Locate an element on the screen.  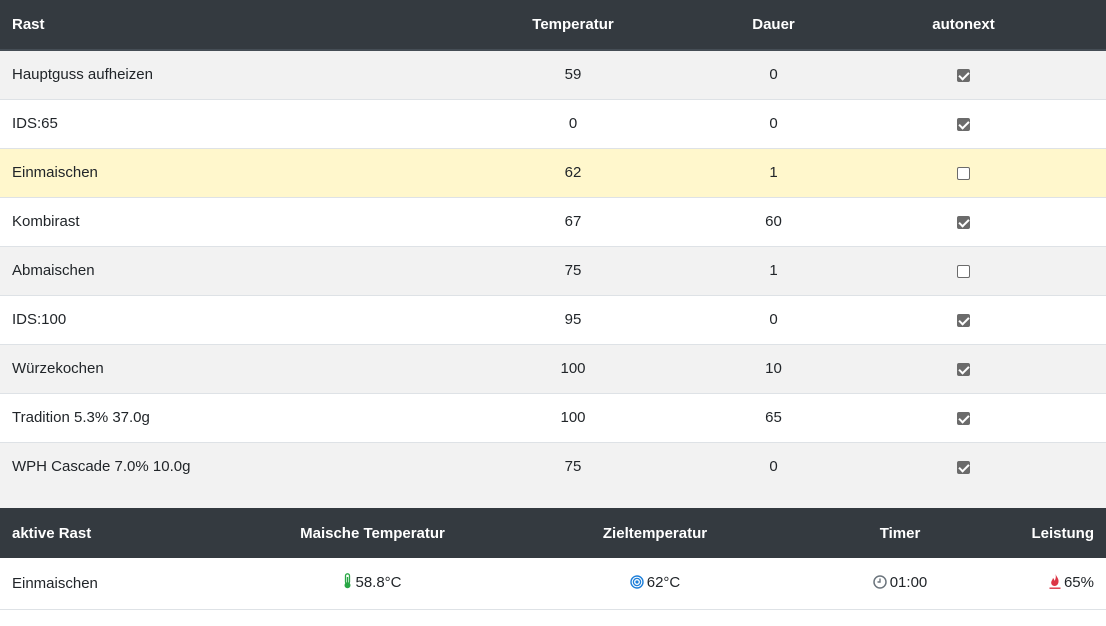
step-name: WPH Cascade 7.0% 10.0g is located at coordinates (210, 466).